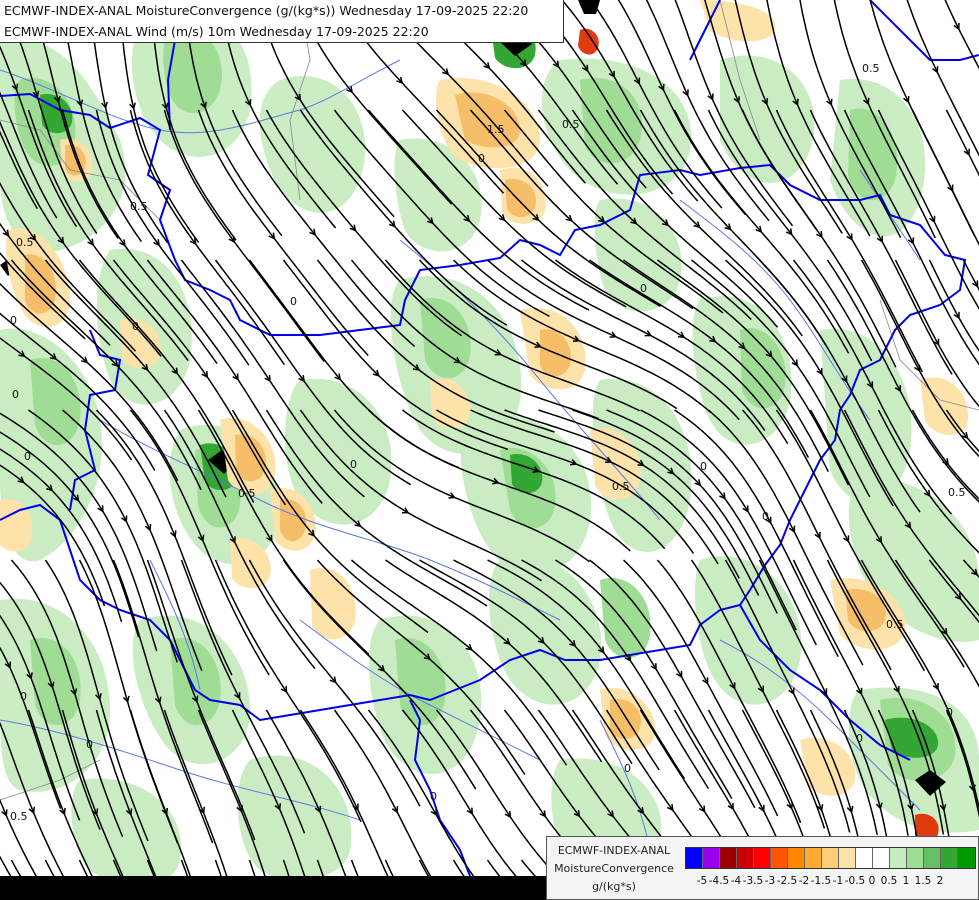  What do you see at coordinates (614, 868) in the screenshot?
I see `legend-title-variable: MoistureConvergence` at bounding box center [614, 868].